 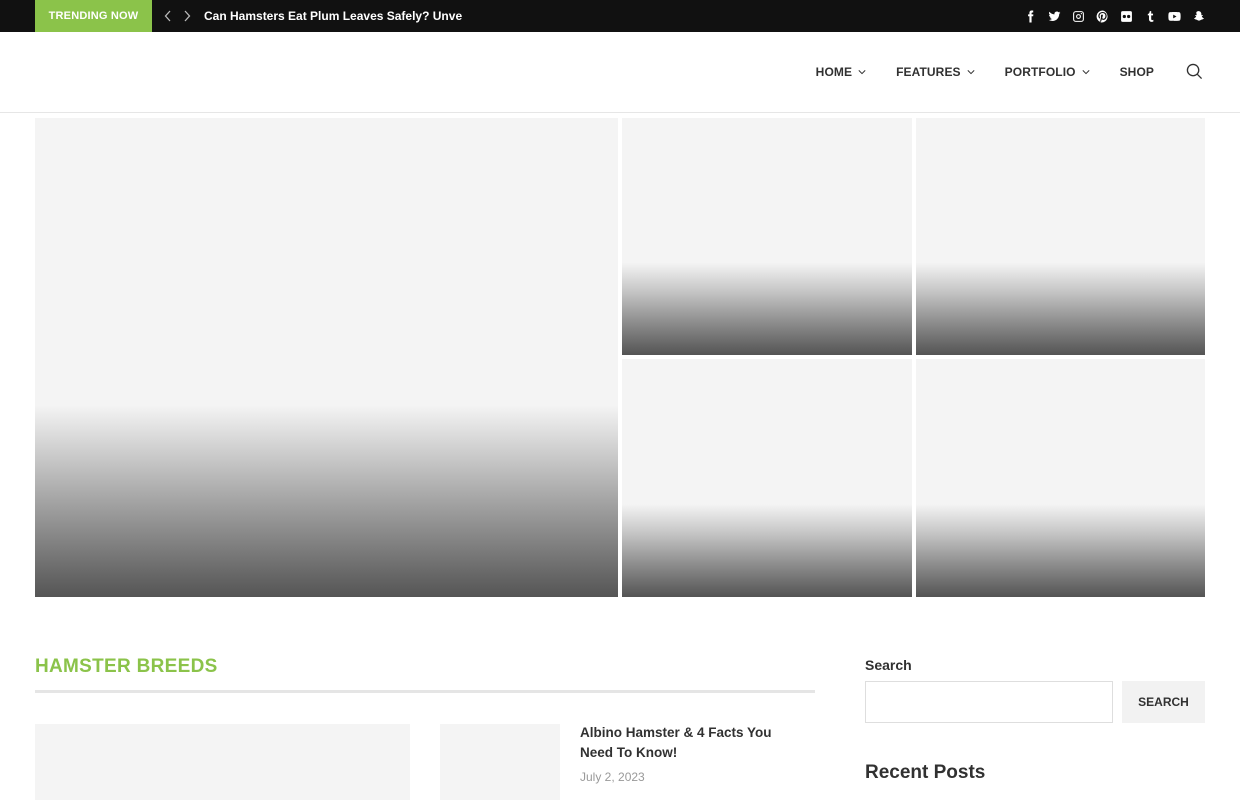 What do you see at coordinates (93, 16) in the screenshot?
I see `trending-now-label: Trending Now` at bounding box center [93, 16].